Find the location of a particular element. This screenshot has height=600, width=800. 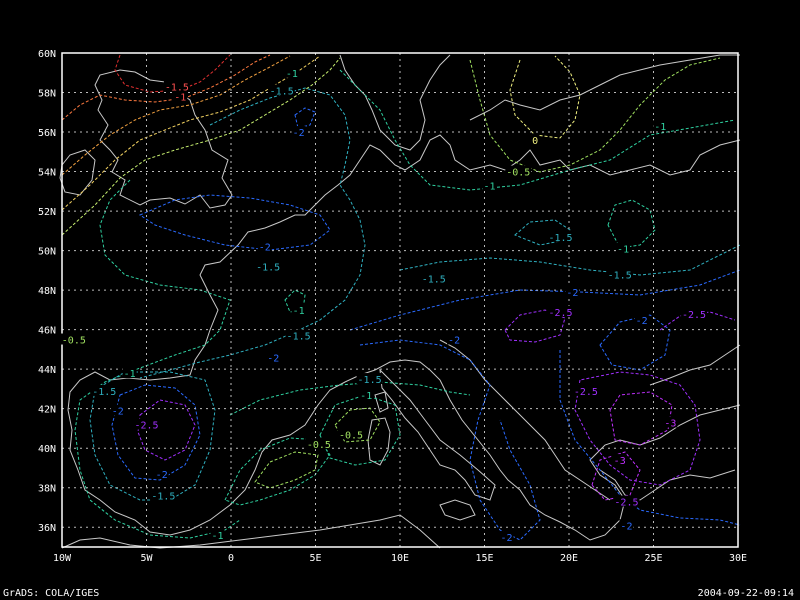

contour-label: 0 is located at coordinates (535, 141).